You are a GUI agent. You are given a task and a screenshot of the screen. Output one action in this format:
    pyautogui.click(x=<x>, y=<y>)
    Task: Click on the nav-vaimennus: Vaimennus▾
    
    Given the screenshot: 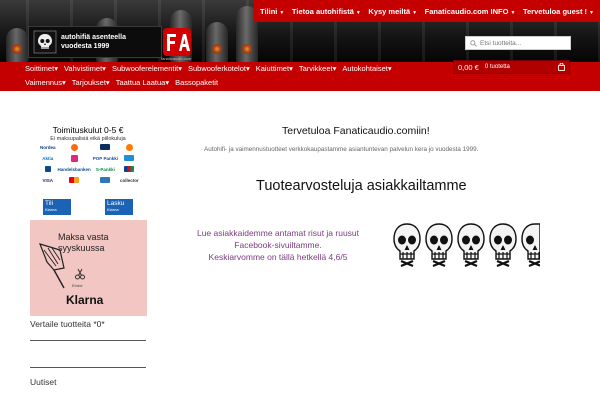 What is the action you would take?
    pyautogui.click(x=45, y=82)
    